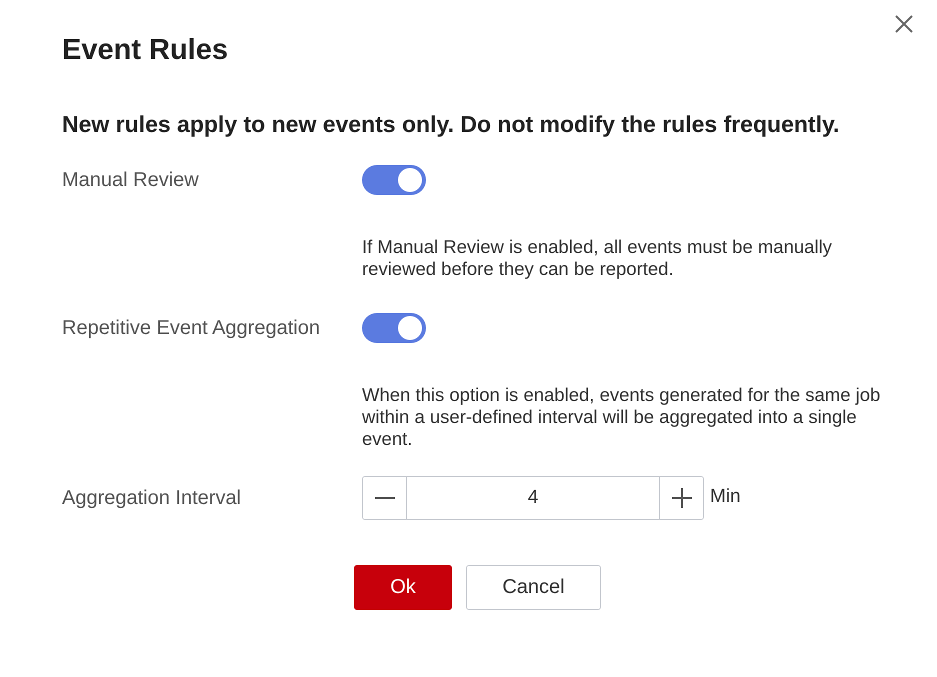 The height and width of the screenshot is (677, 937). I want to click on close-icon, so click(904, 24).